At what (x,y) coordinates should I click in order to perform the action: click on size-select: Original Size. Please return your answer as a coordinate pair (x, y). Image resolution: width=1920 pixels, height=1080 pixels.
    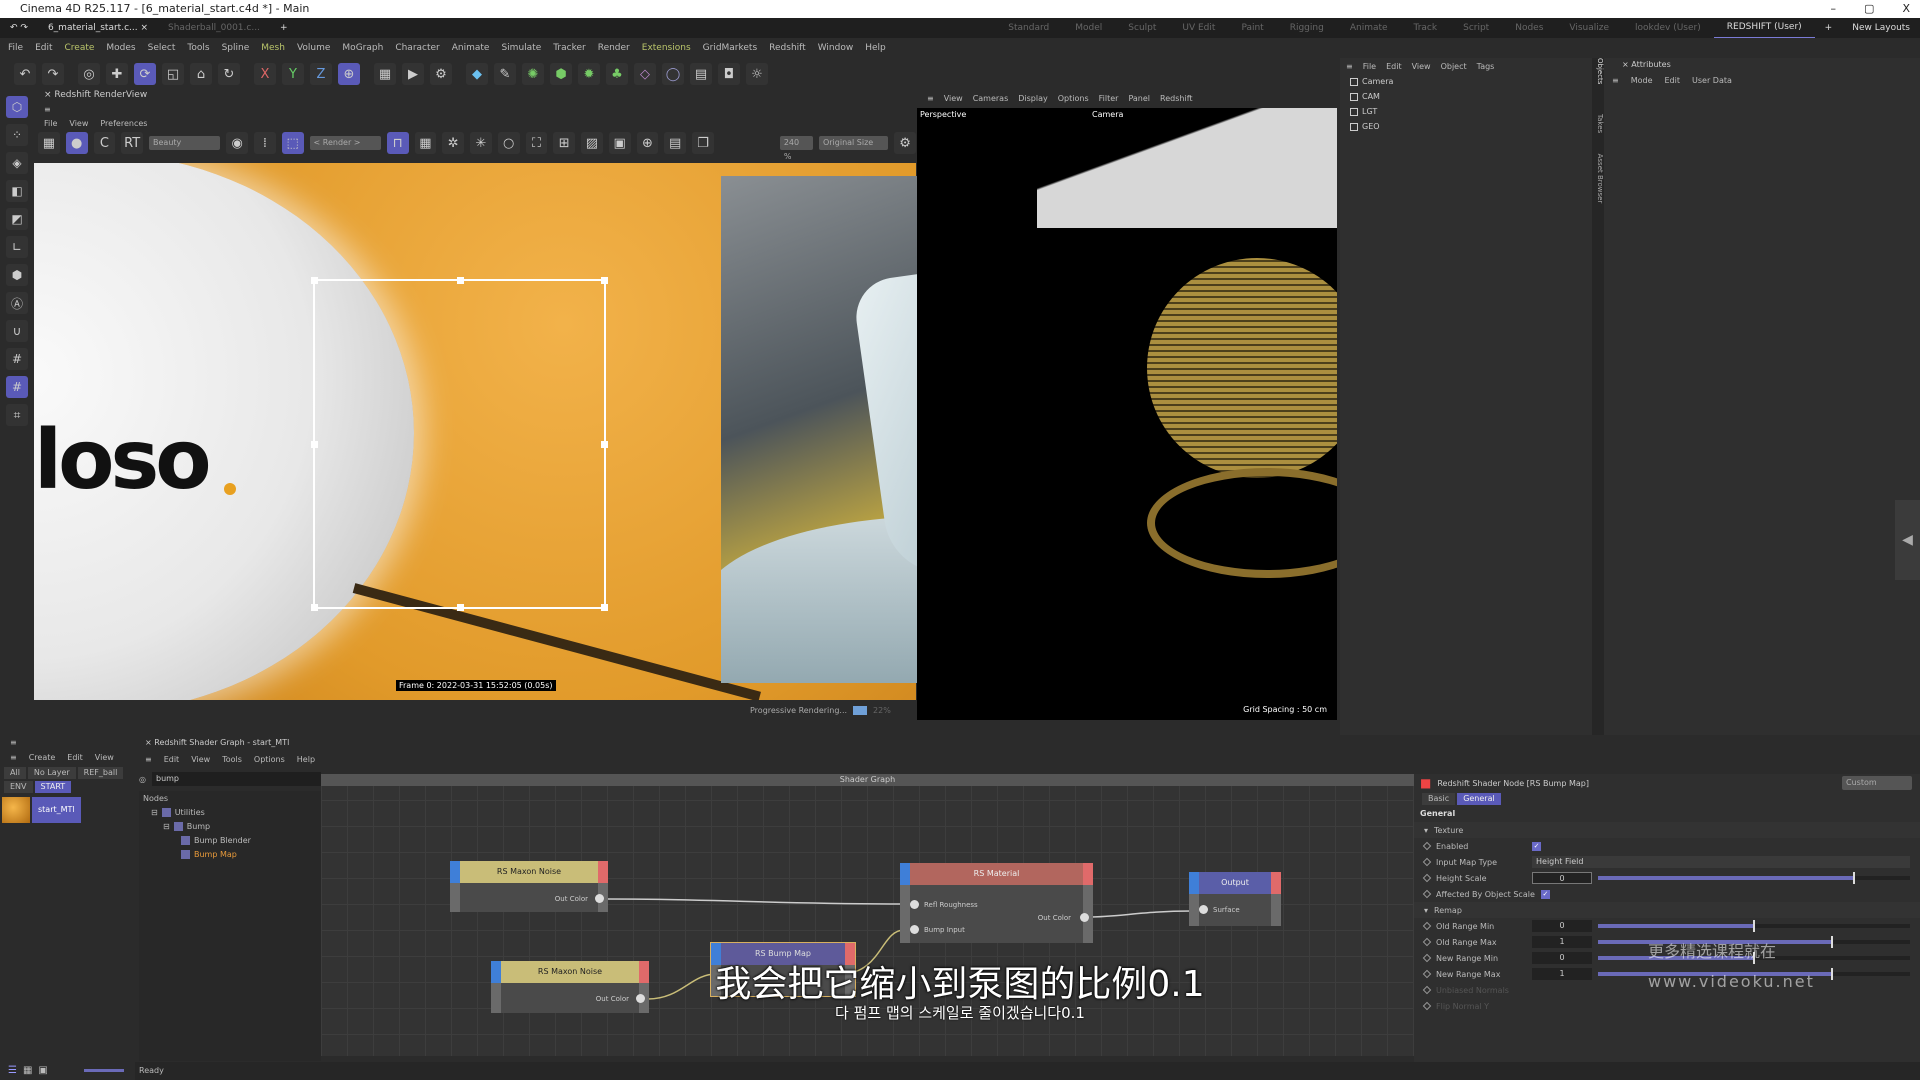
    Looking at the image, I should click on (853, 143).